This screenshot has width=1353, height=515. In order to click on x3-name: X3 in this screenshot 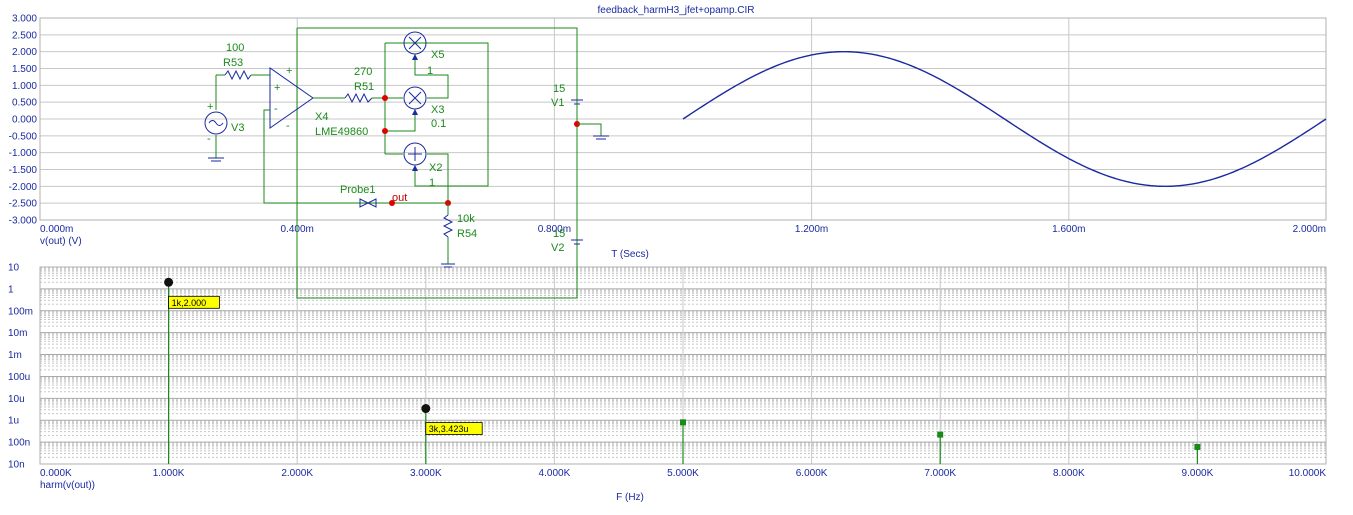, I will do `click(437, 110)`.